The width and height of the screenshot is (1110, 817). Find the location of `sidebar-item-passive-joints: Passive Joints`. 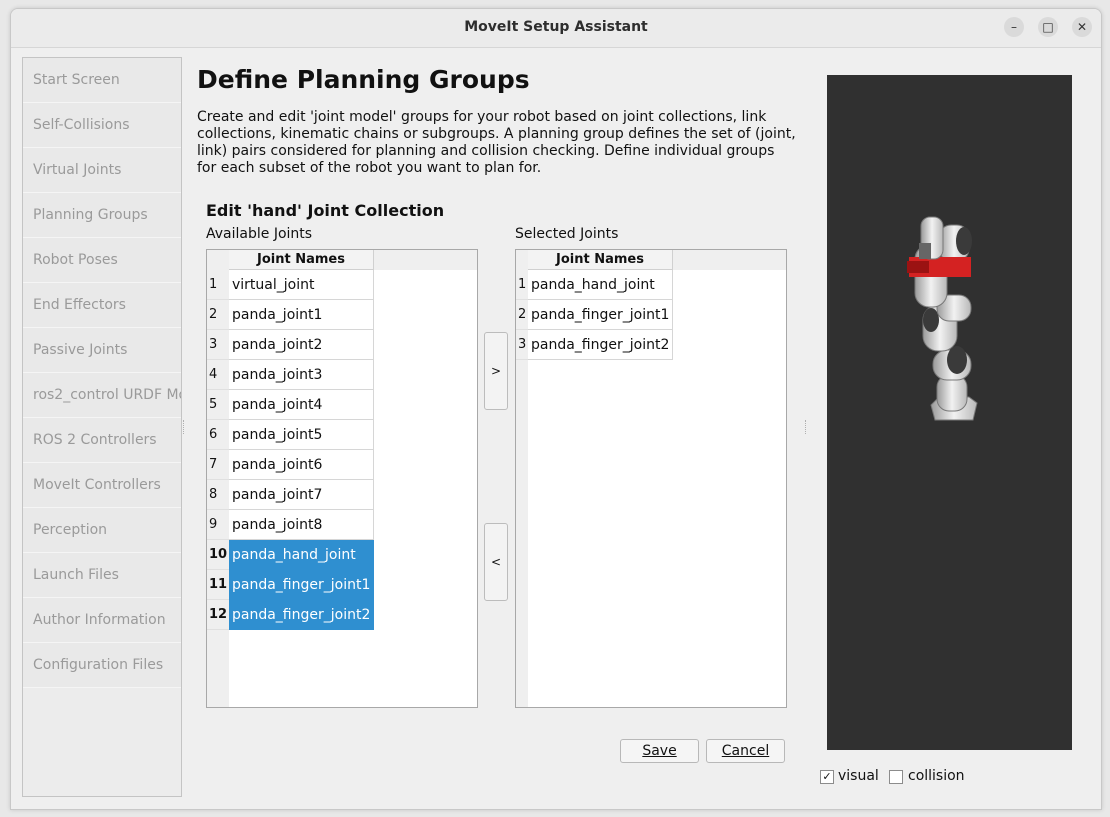

sidebar-item-passive-joints: Passive Joints is located at coordinates (102, 350).